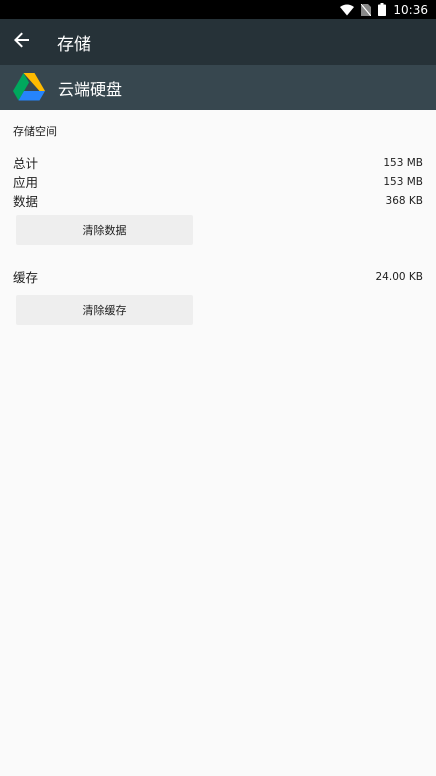 The height and width of the screenshot is (776, 436). Describe the element at coordinates (29, 88) in the screenshot. I see `google-drive-icon` at that location.